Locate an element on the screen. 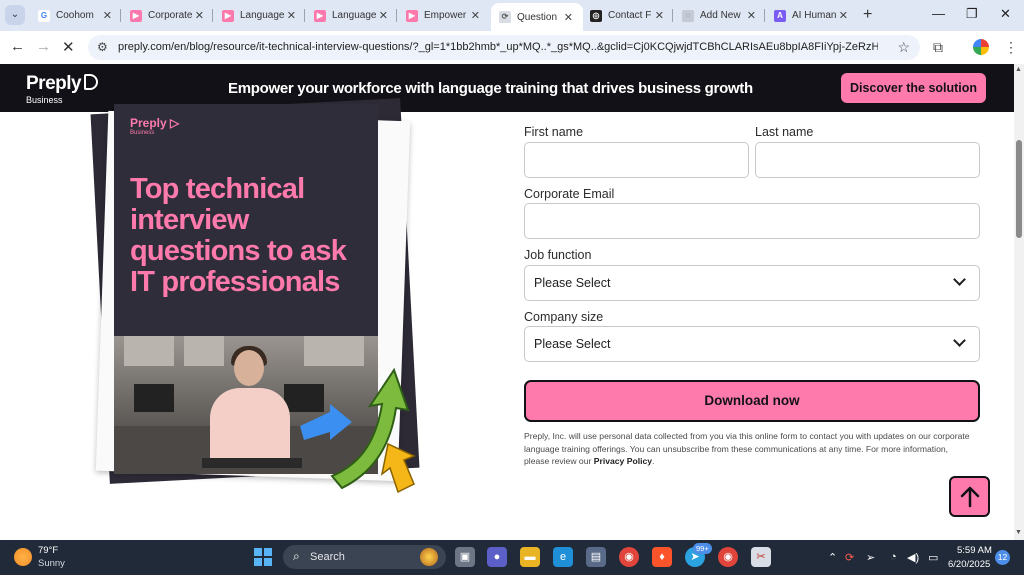  company-size-select: Please Select is located at coordinates (752, 344).